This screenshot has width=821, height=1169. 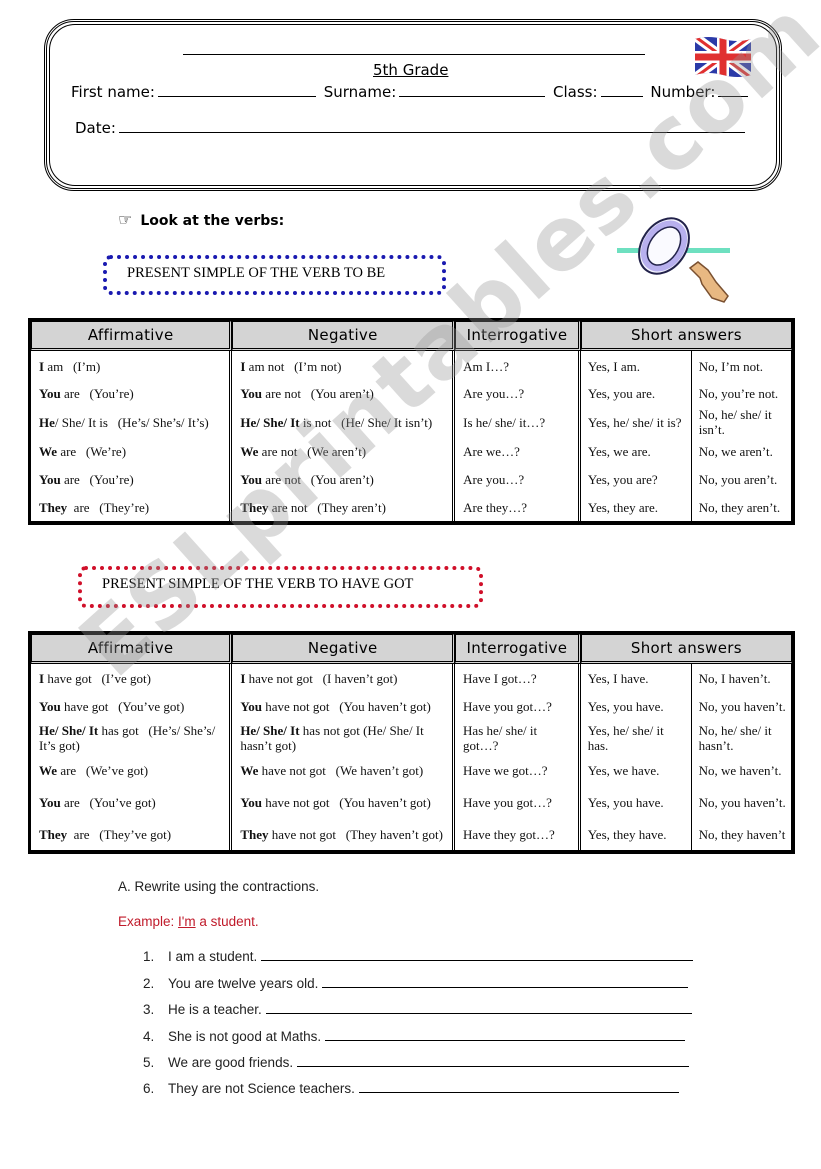 I want to click on title-line, so click(x=414, y=54).